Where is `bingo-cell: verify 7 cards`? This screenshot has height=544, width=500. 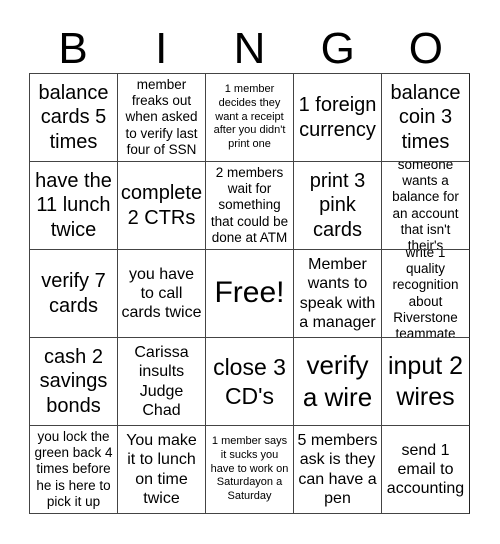
bingo-cell: verify 7 cards is located at coordinates (74, 294).